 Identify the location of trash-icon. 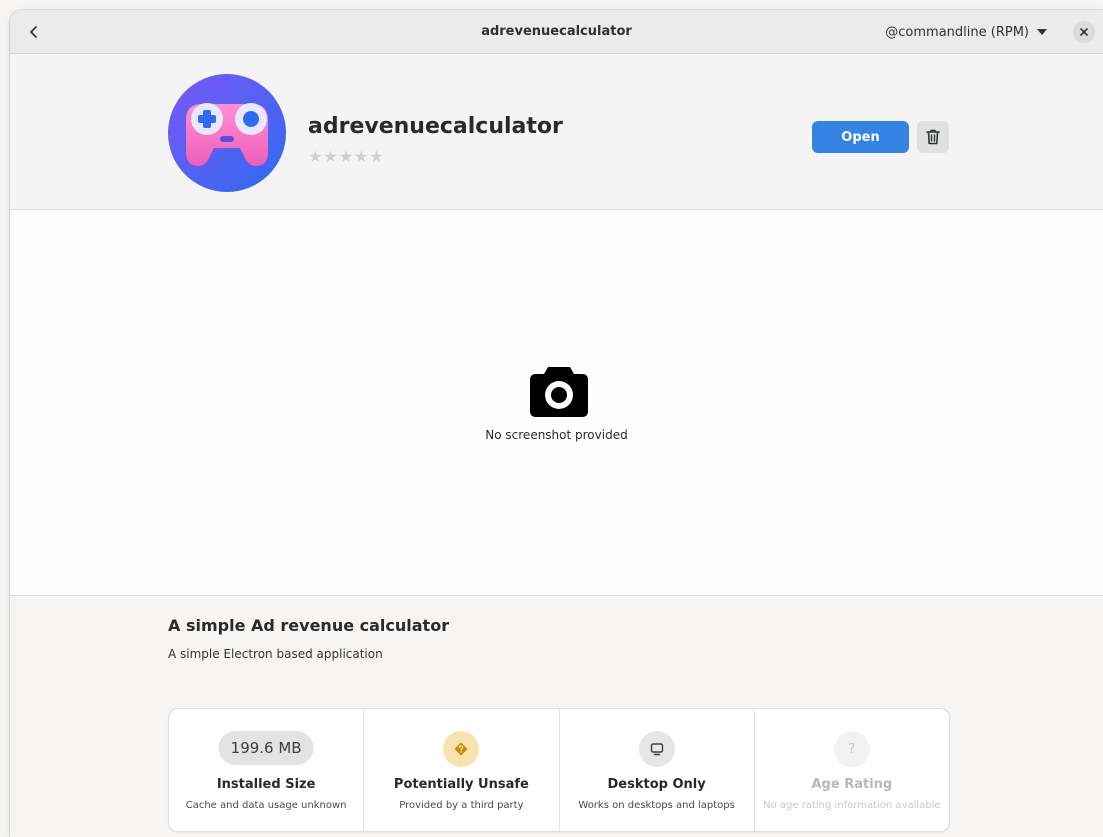
(933, 137).